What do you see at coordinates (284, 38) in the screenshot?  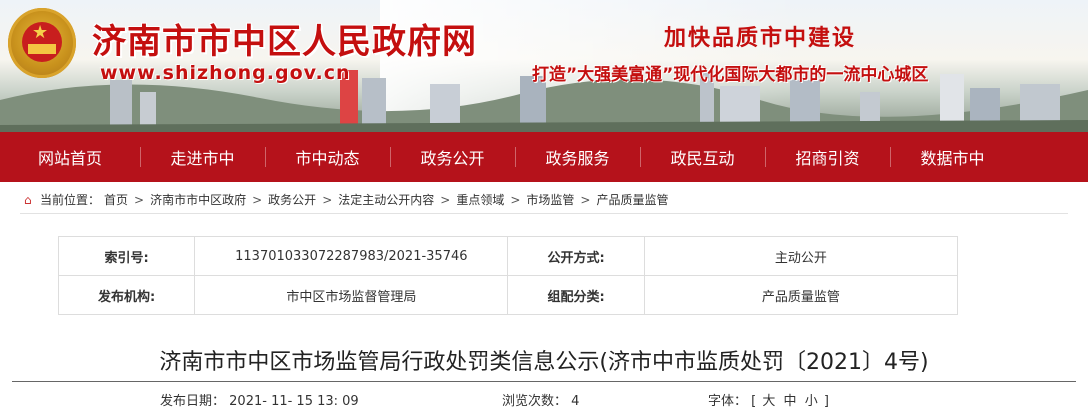 I see `site-title: 济南市市中区人民政府网` at bounding box center [284, 38].